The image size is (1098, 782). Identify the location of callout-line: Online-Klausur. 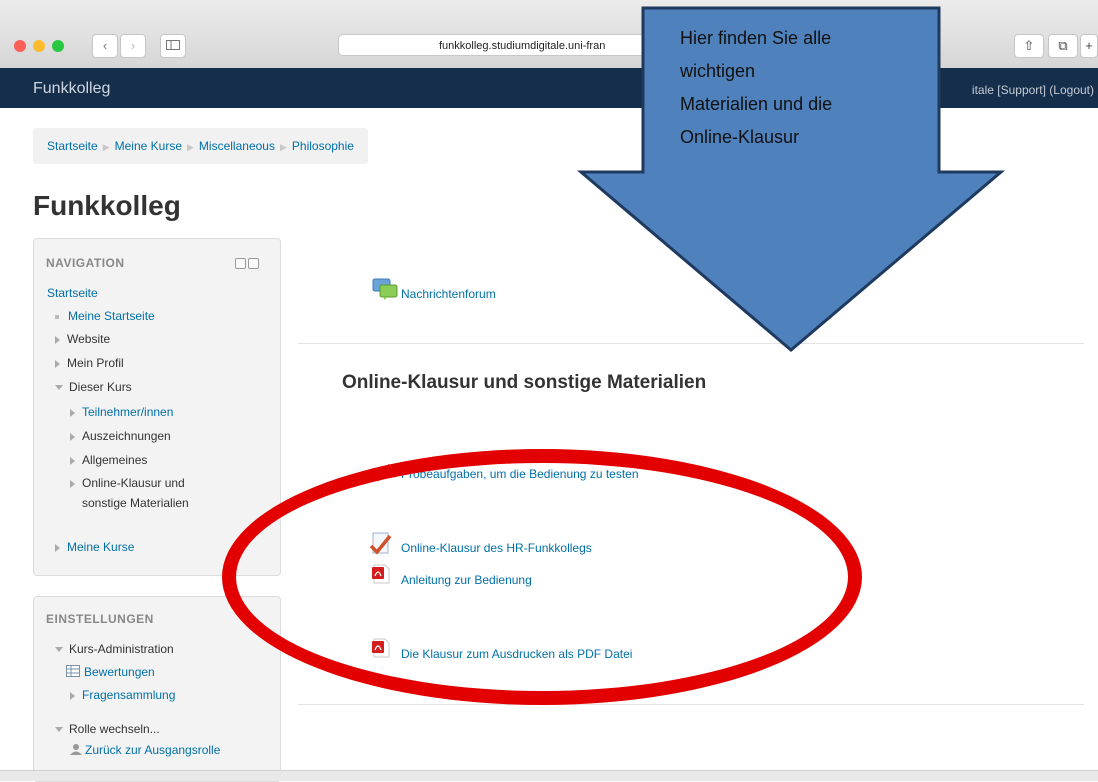
(740, 137).